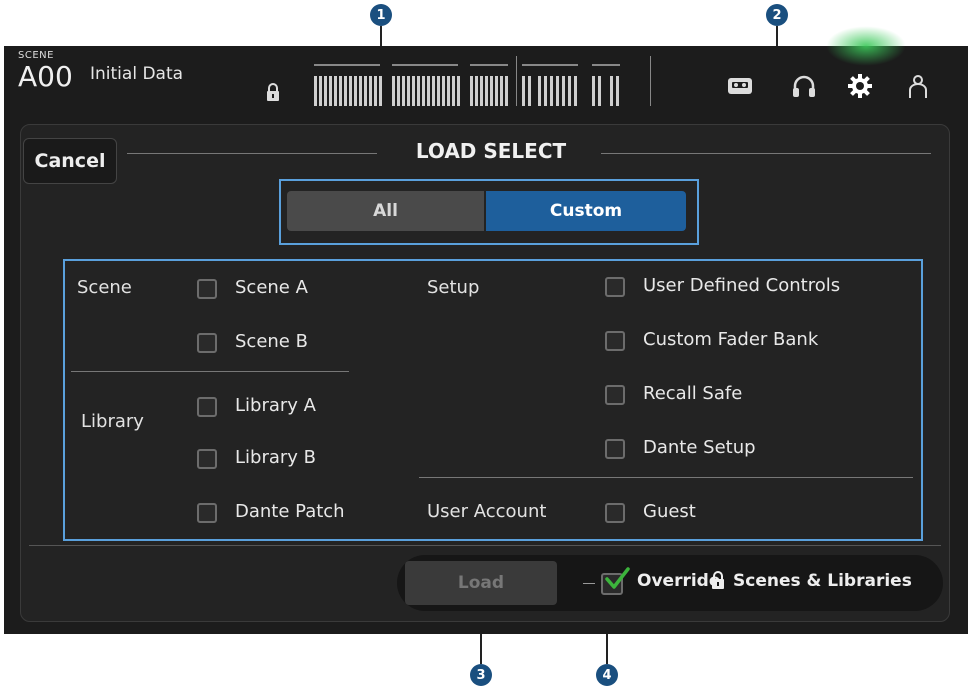  I want to click on callout-3: 3, so click(481, 675).